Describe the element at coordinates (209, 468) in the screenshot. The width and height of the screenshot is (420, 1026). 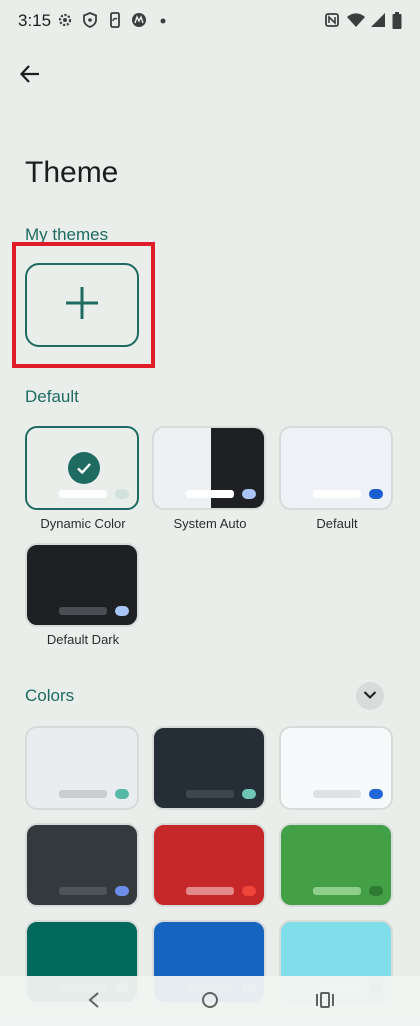
I see `theme-card-system-auto` at that location.